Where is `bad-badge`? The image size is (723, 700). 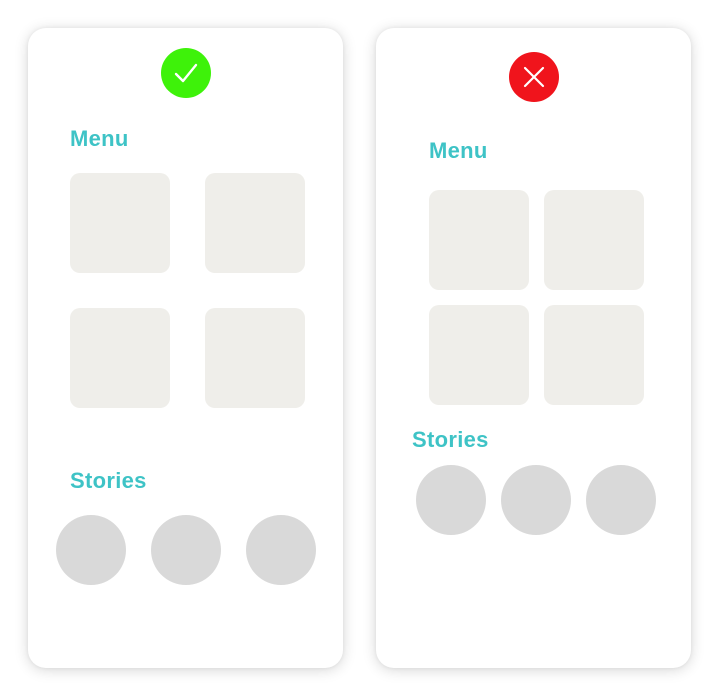
bad-badge is located at coordinates (534, 77).